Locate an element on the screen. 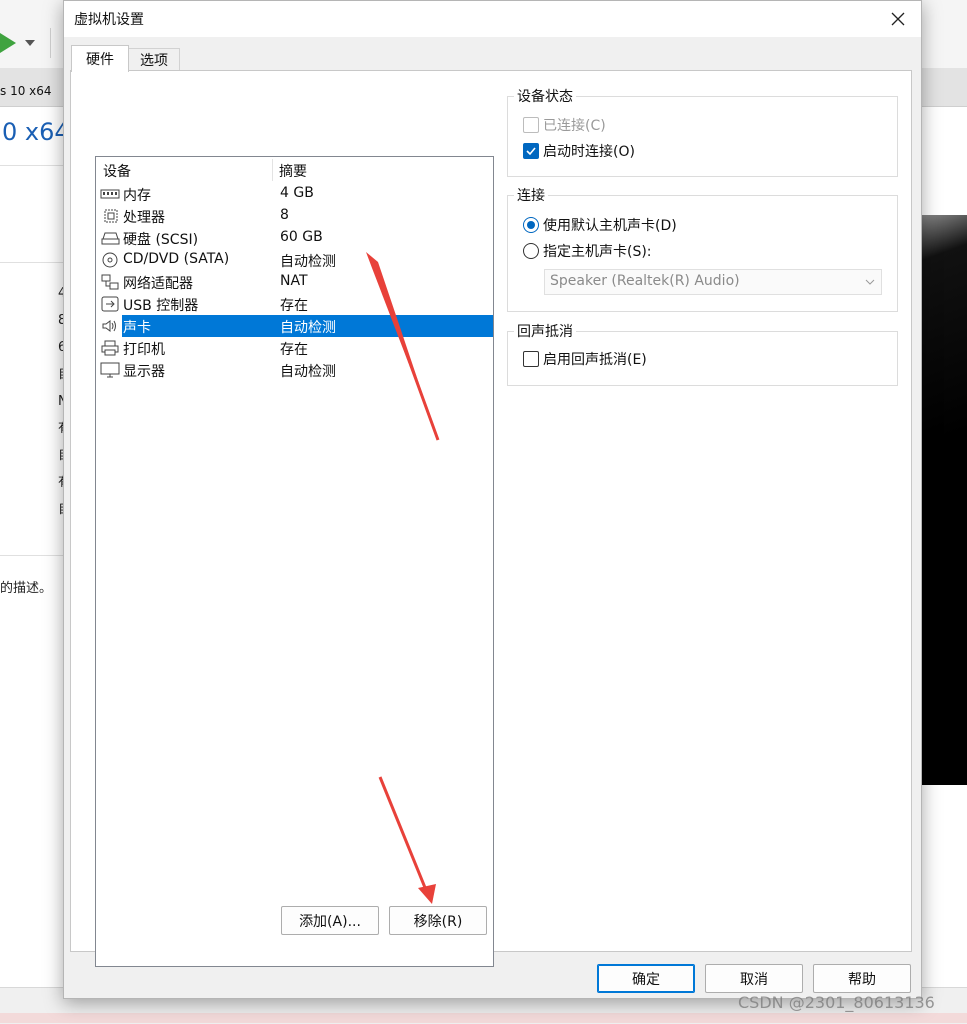 The width and height of the screenshot is (967, 1024). remove-device-button: 移除(R) is located at coordinates (438, 920).